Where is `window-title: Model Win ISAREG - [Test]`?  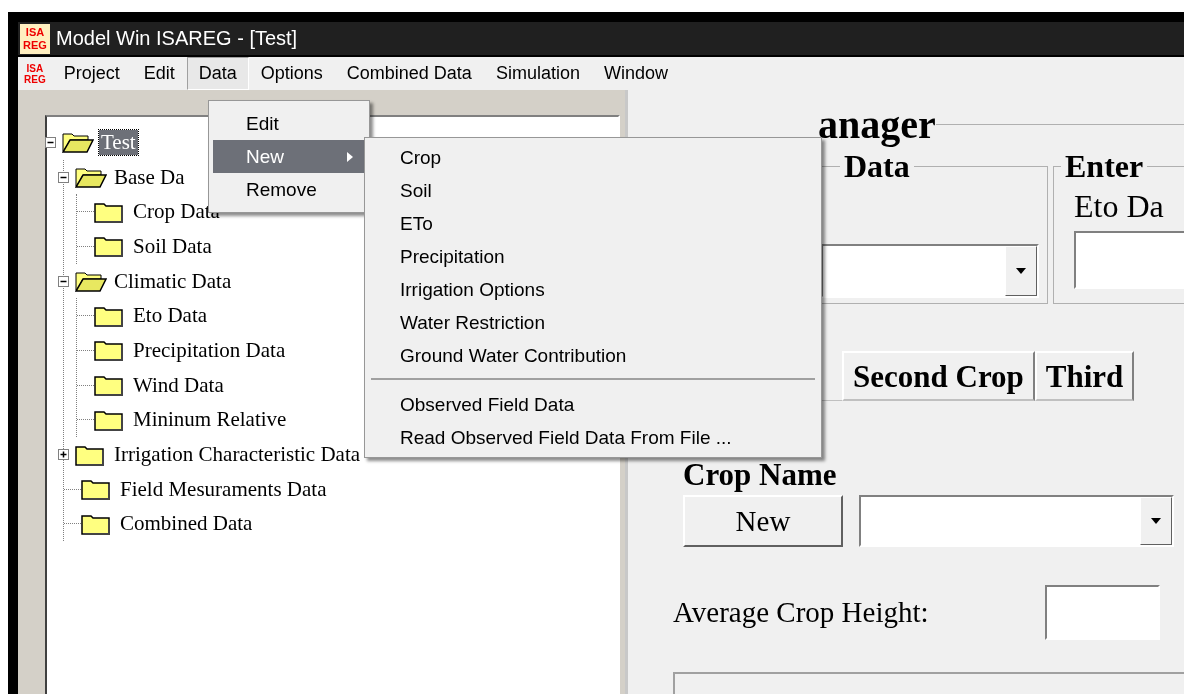 window-title: Model Win ISAREG - [Test] is located at coordinates (177, 38).